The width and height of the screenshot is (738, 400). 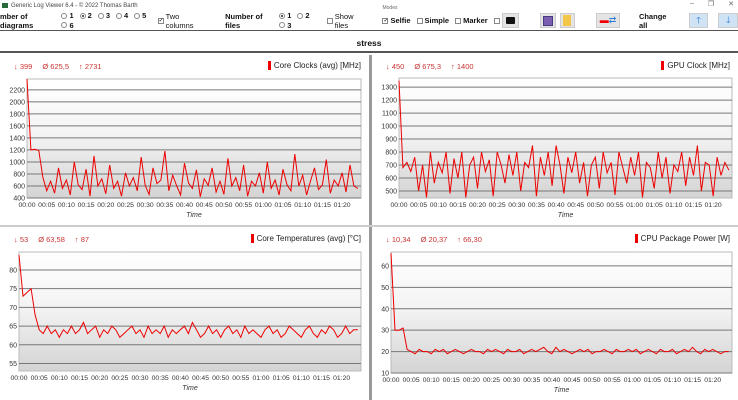 I want to click on simple-checkbox: Simple, so click(x=432, y=20).